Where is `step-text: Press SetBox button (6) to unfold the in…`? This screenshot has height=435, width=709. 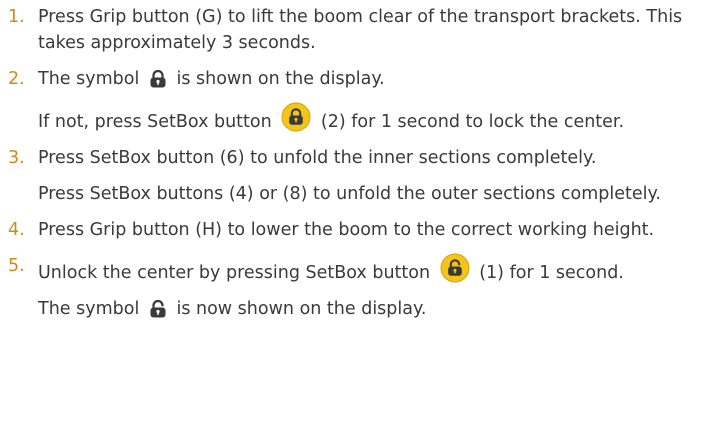
step-text: Press SetBox button (6) to unfold the in… is located at coordinates (317, 158).